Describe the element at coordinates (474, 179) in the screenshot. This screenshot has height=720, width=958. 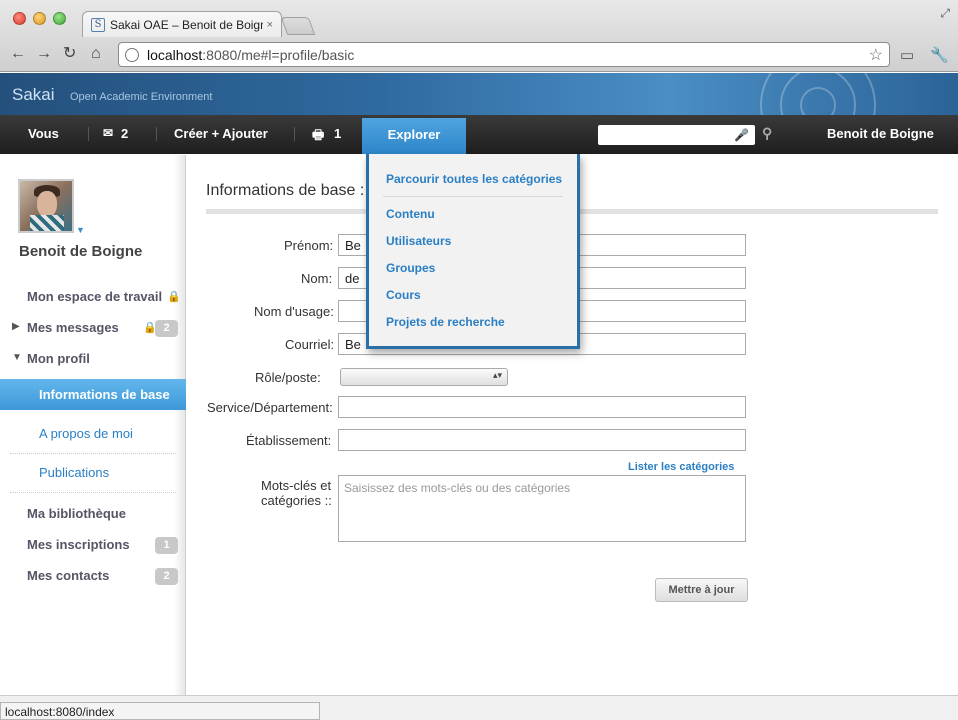
I see `menu-item-browse-all: Parcourir toutes les catégories` at that location.